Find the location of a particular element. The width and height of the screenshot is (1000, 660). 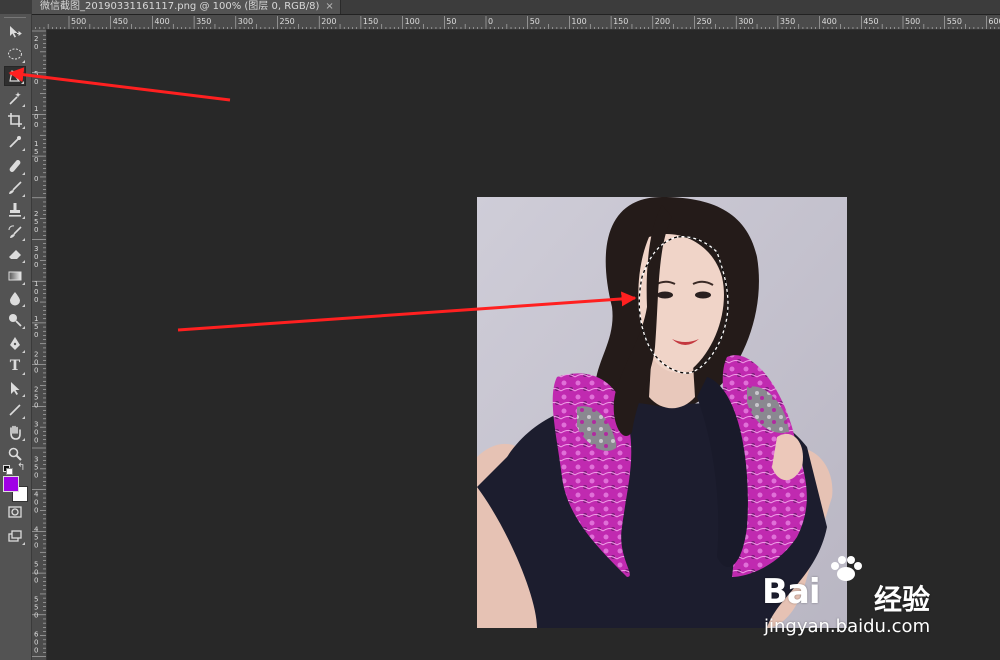

ruler-label: 6 is located at coordinates (36, 634).